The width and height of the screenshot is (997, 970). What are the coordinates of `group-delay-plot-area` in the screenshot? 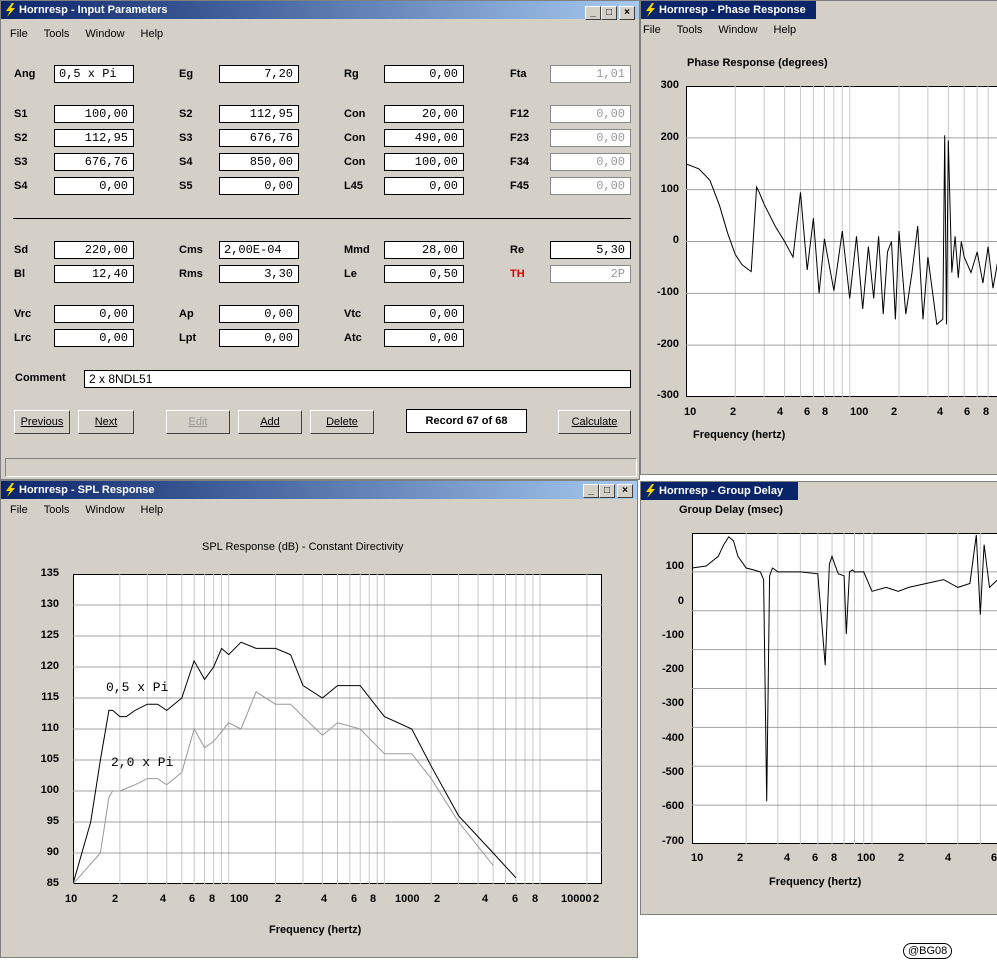 It's located at (844, 688).